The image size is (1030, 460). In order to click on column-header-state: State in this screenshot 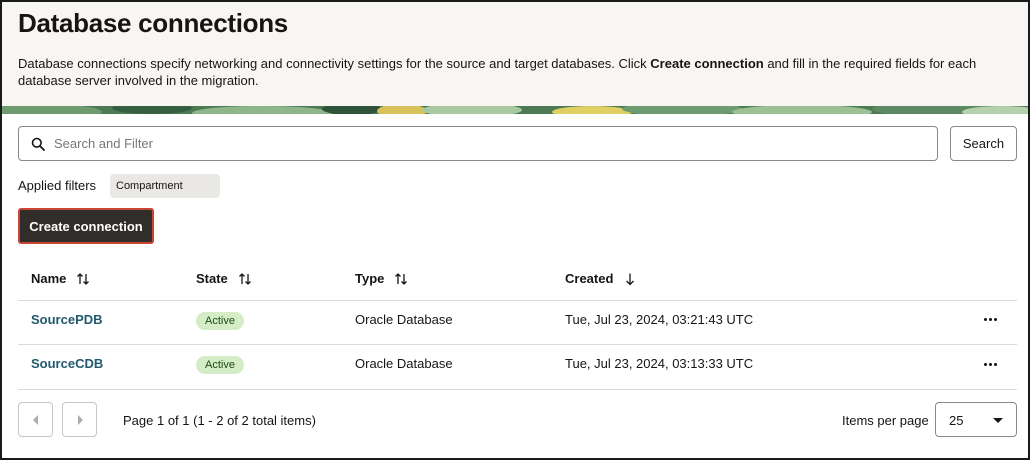, I will do `click(224, 278)`.